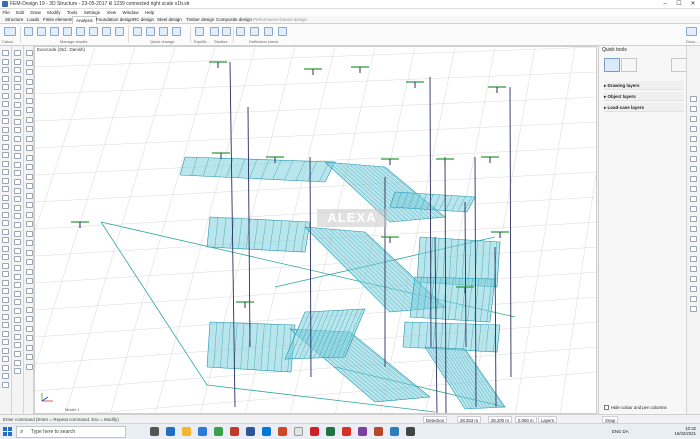  Describe the element at coordinates (644, 107) in the screenshot. I see `layer-row-load-case: ▸ Load-case layers` at that location.